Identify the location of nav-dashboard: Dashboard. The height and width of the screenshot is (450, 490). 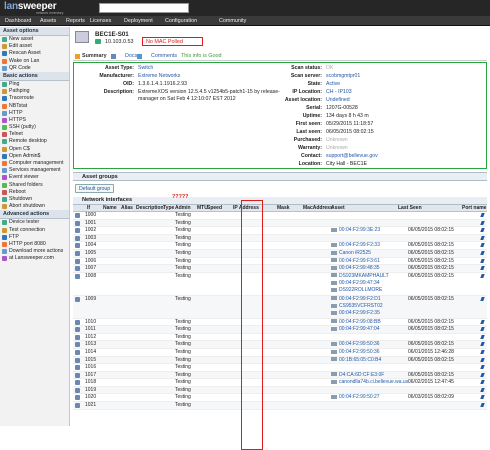
(18, 21).